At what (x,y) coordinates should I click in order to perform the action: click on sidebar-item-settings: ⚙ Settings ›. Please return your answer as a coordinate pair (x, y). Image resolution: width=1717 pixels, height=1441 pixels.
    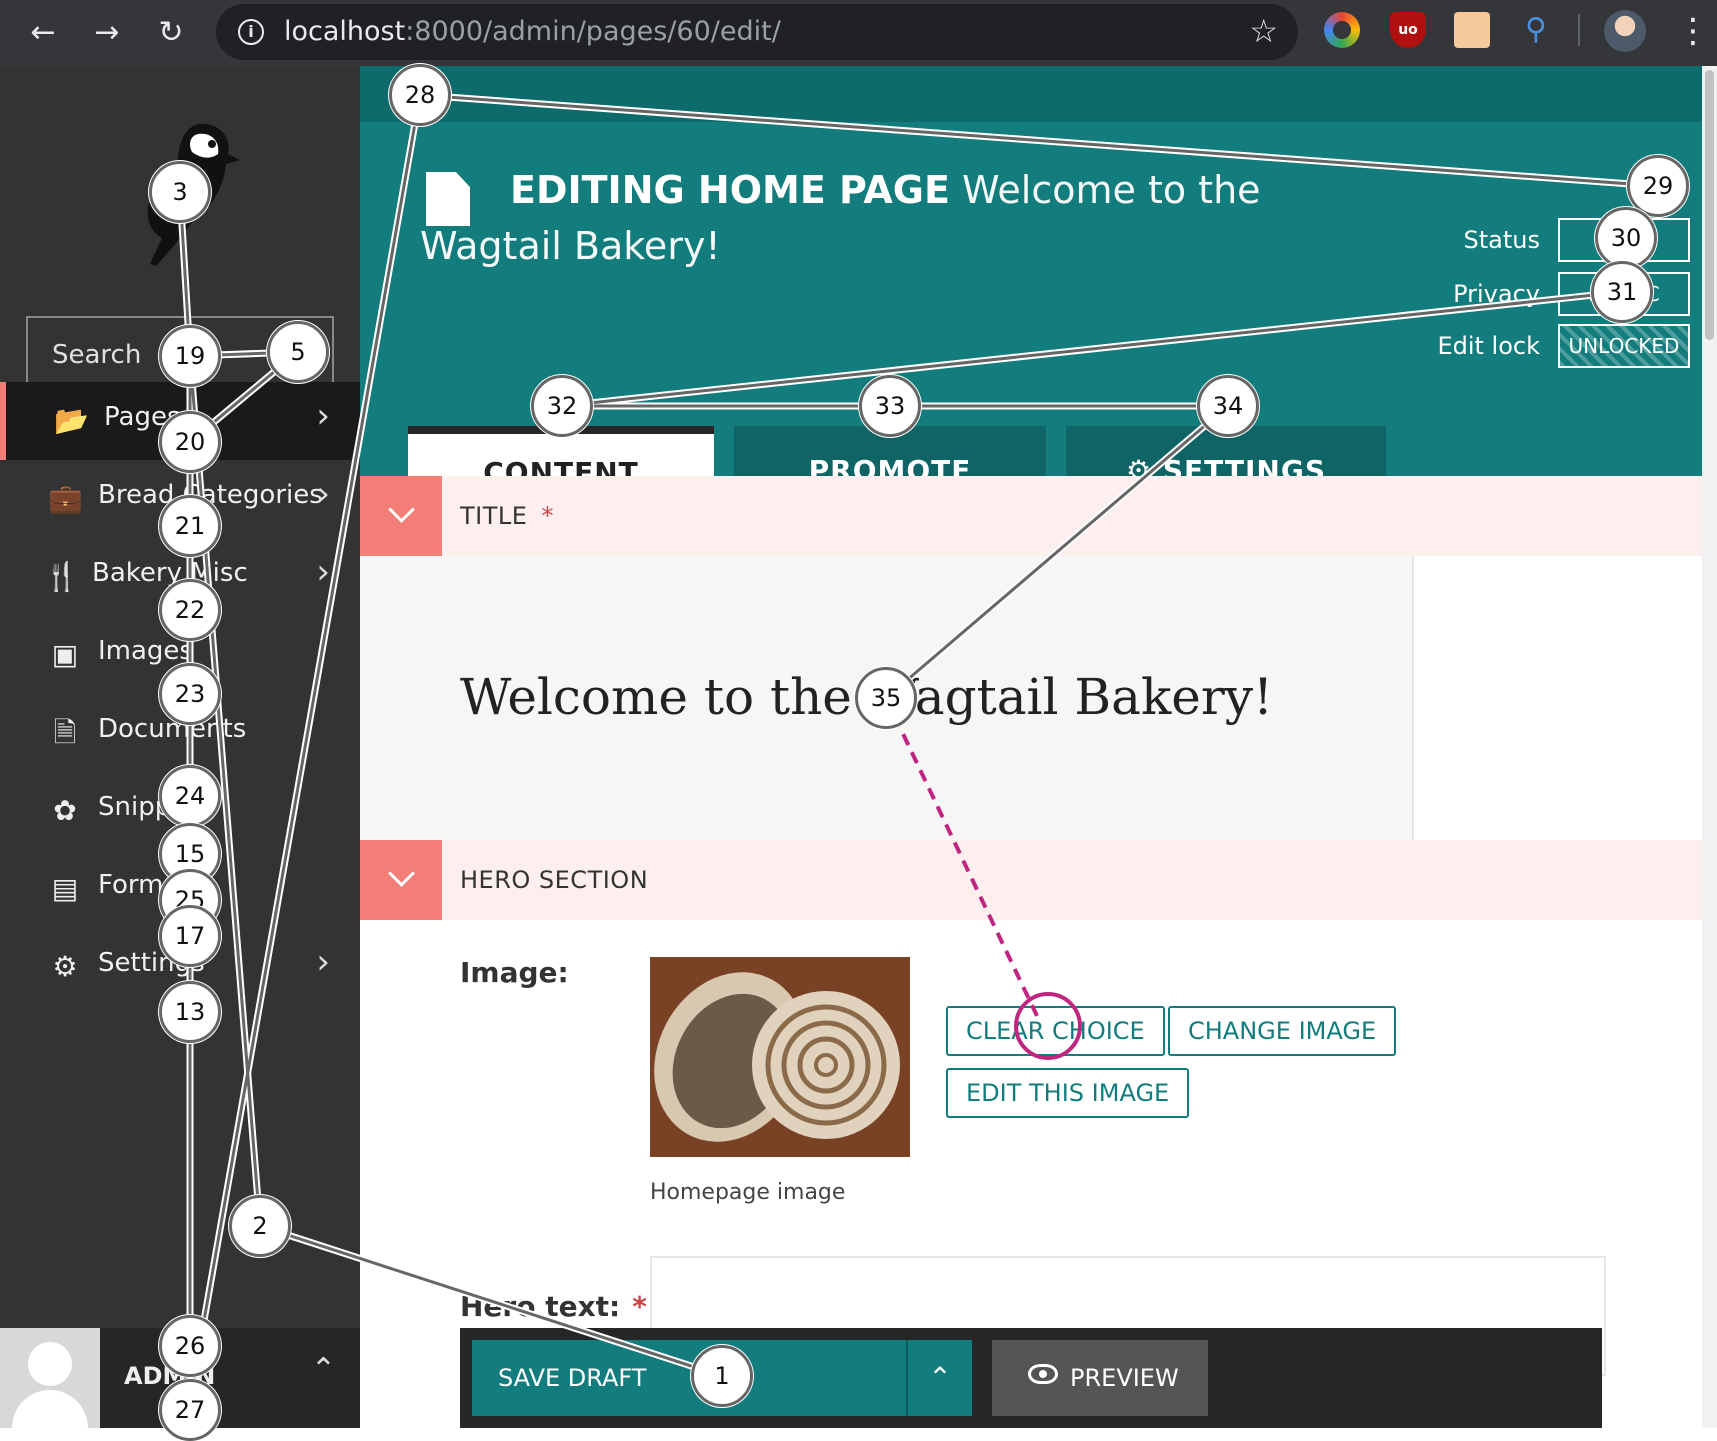
    Looking at the image, I should click on (180, 967).